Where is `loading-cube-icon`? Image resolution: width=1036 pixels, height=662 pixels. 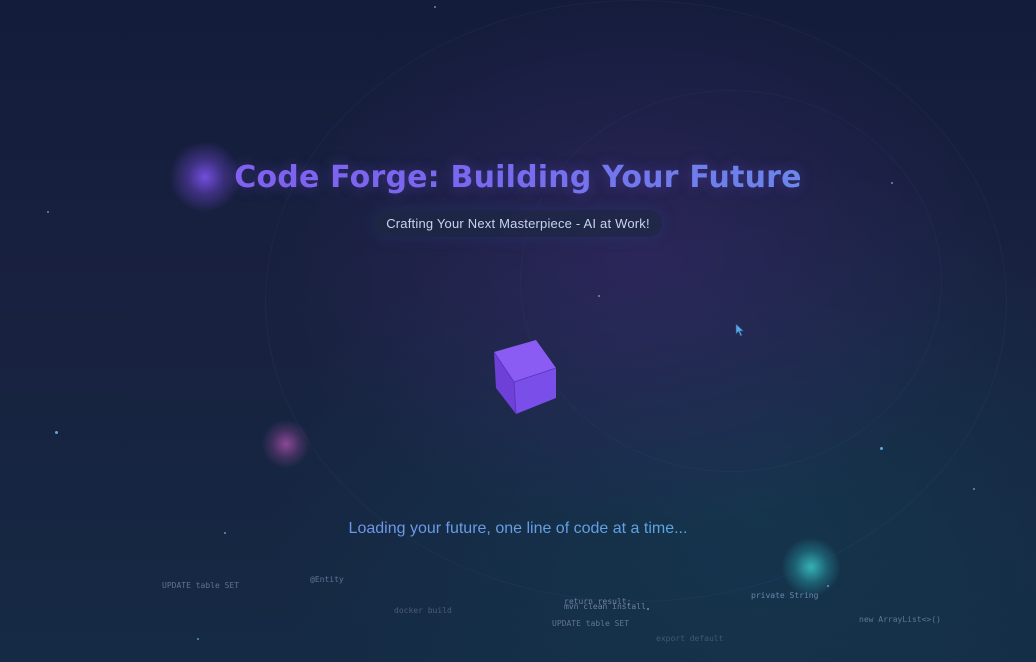 loading-cube-icon is located at coordinates (525, 377).